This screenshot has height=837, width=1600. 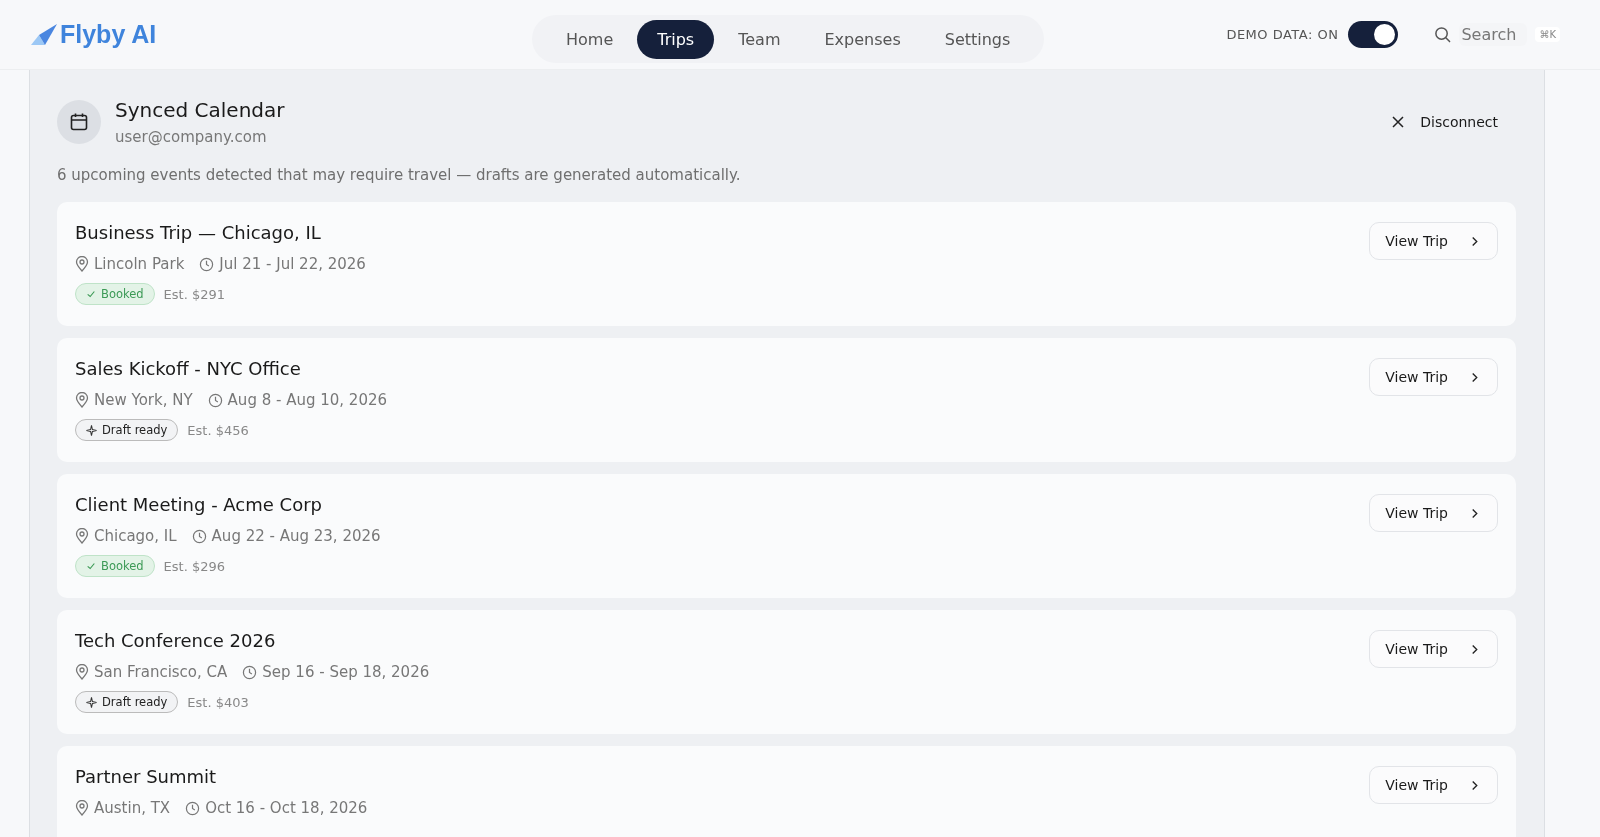 I want to click on calendar-note: 6 upcoming events detected that may require travel — drafts are generated automatically., so click(x=399, y=175).